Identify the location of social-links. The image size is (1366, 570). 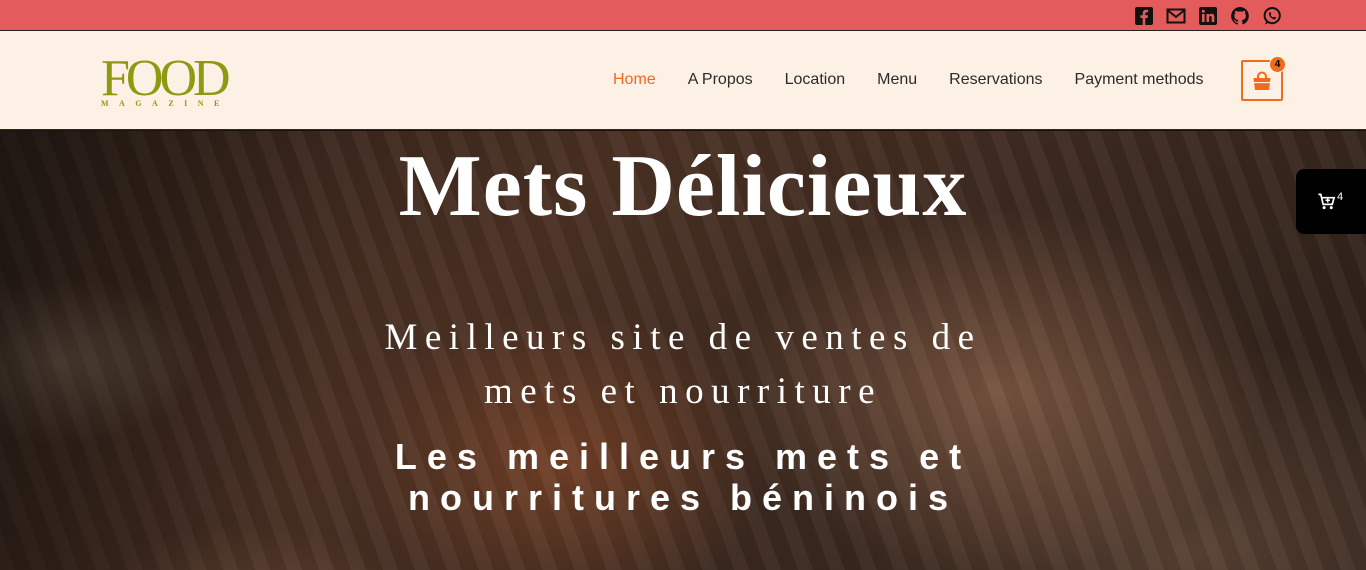
(1207, 16).